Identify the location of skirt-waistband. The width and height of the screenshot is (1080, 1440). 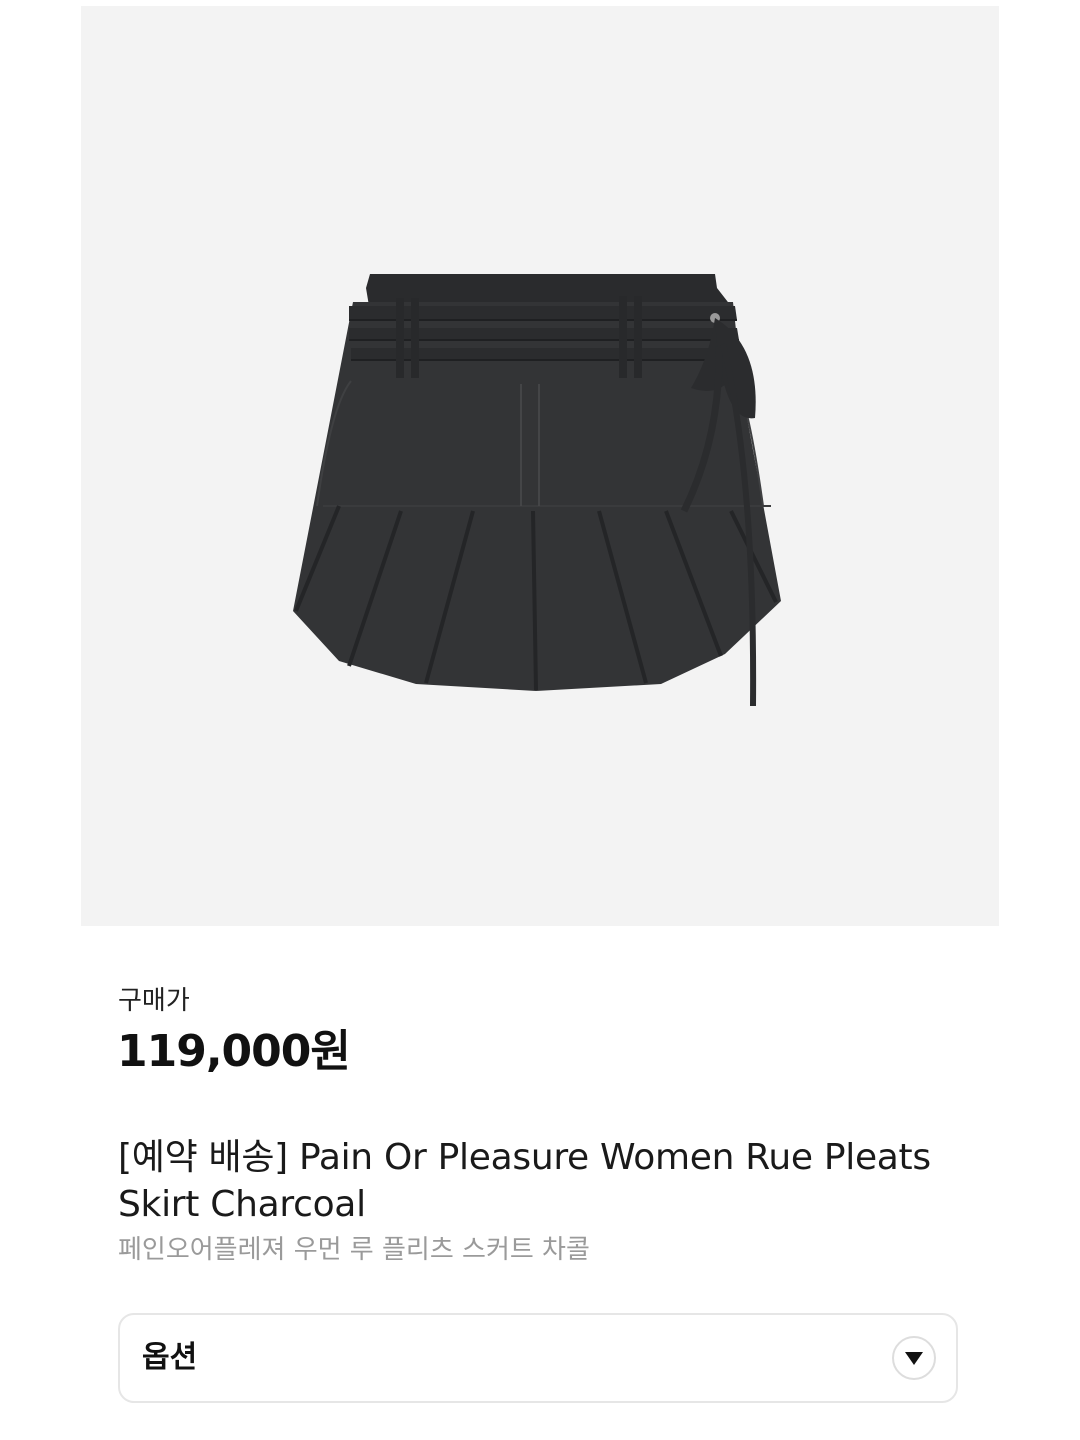
(548, 290).